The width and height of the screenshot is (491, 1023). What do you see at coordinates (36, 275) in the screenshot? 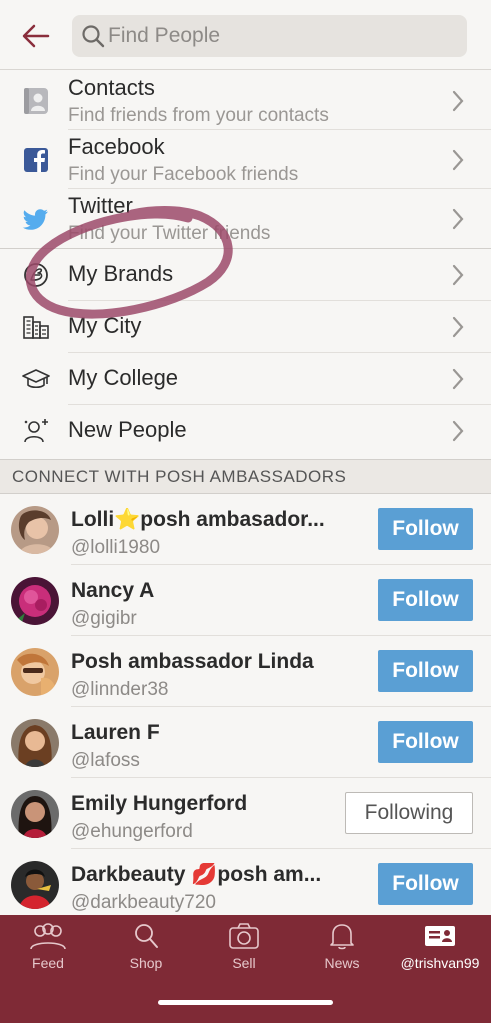
I see `brands-icon` at bounding box center [36, 275].